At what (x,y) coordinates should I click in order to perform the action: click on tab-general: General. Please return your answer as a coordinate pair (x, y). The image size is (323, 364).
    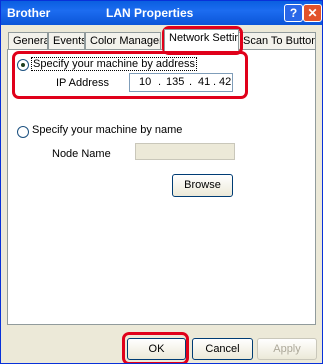
    Looking at the image, I should click on (28, 41).